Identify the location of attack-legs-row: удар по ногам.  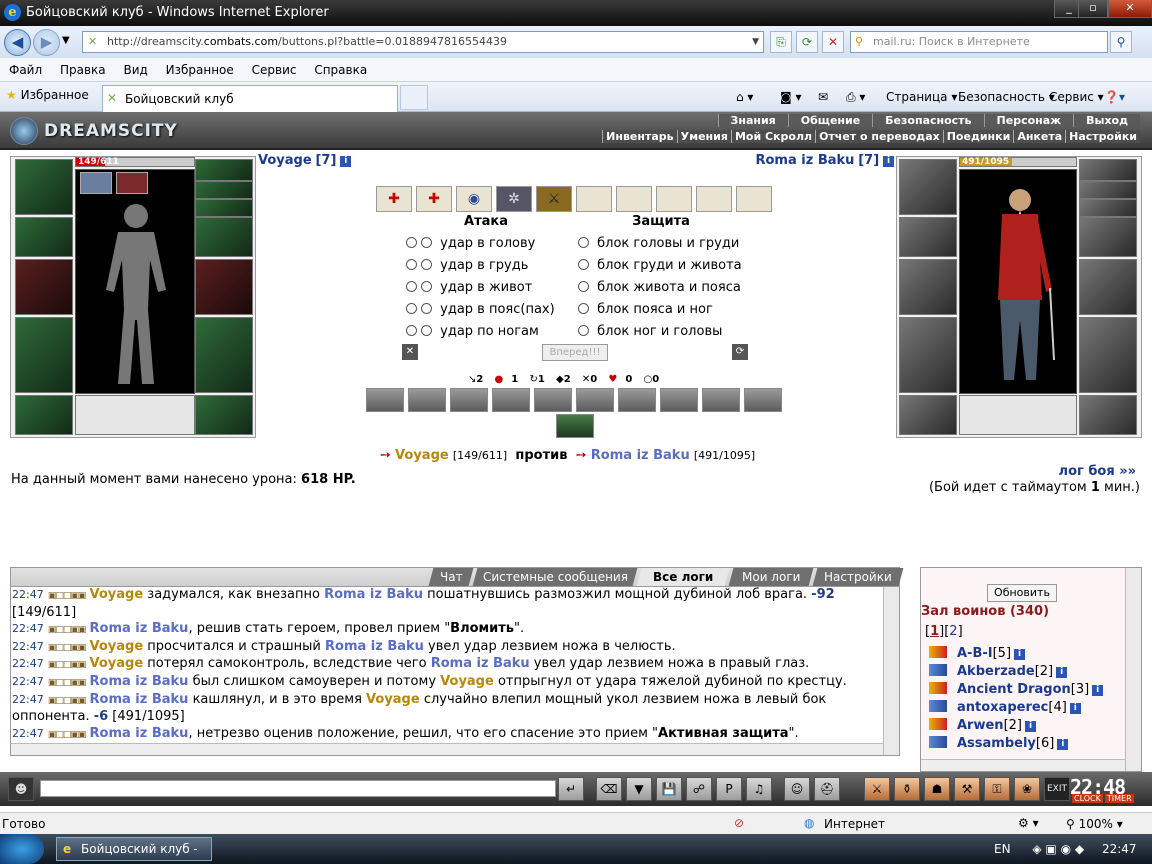
(472, 332).